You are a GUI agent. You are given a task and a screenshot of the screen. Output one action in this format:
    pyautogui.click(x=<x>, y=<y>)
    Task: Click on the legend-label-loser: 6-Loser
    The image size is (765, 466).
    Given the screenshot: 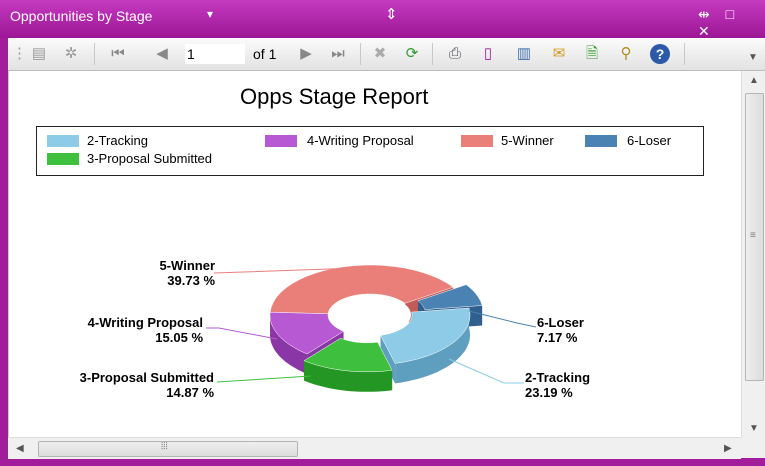 What is the action you would take?
    pyautogui.click(x=649, y=140)
    